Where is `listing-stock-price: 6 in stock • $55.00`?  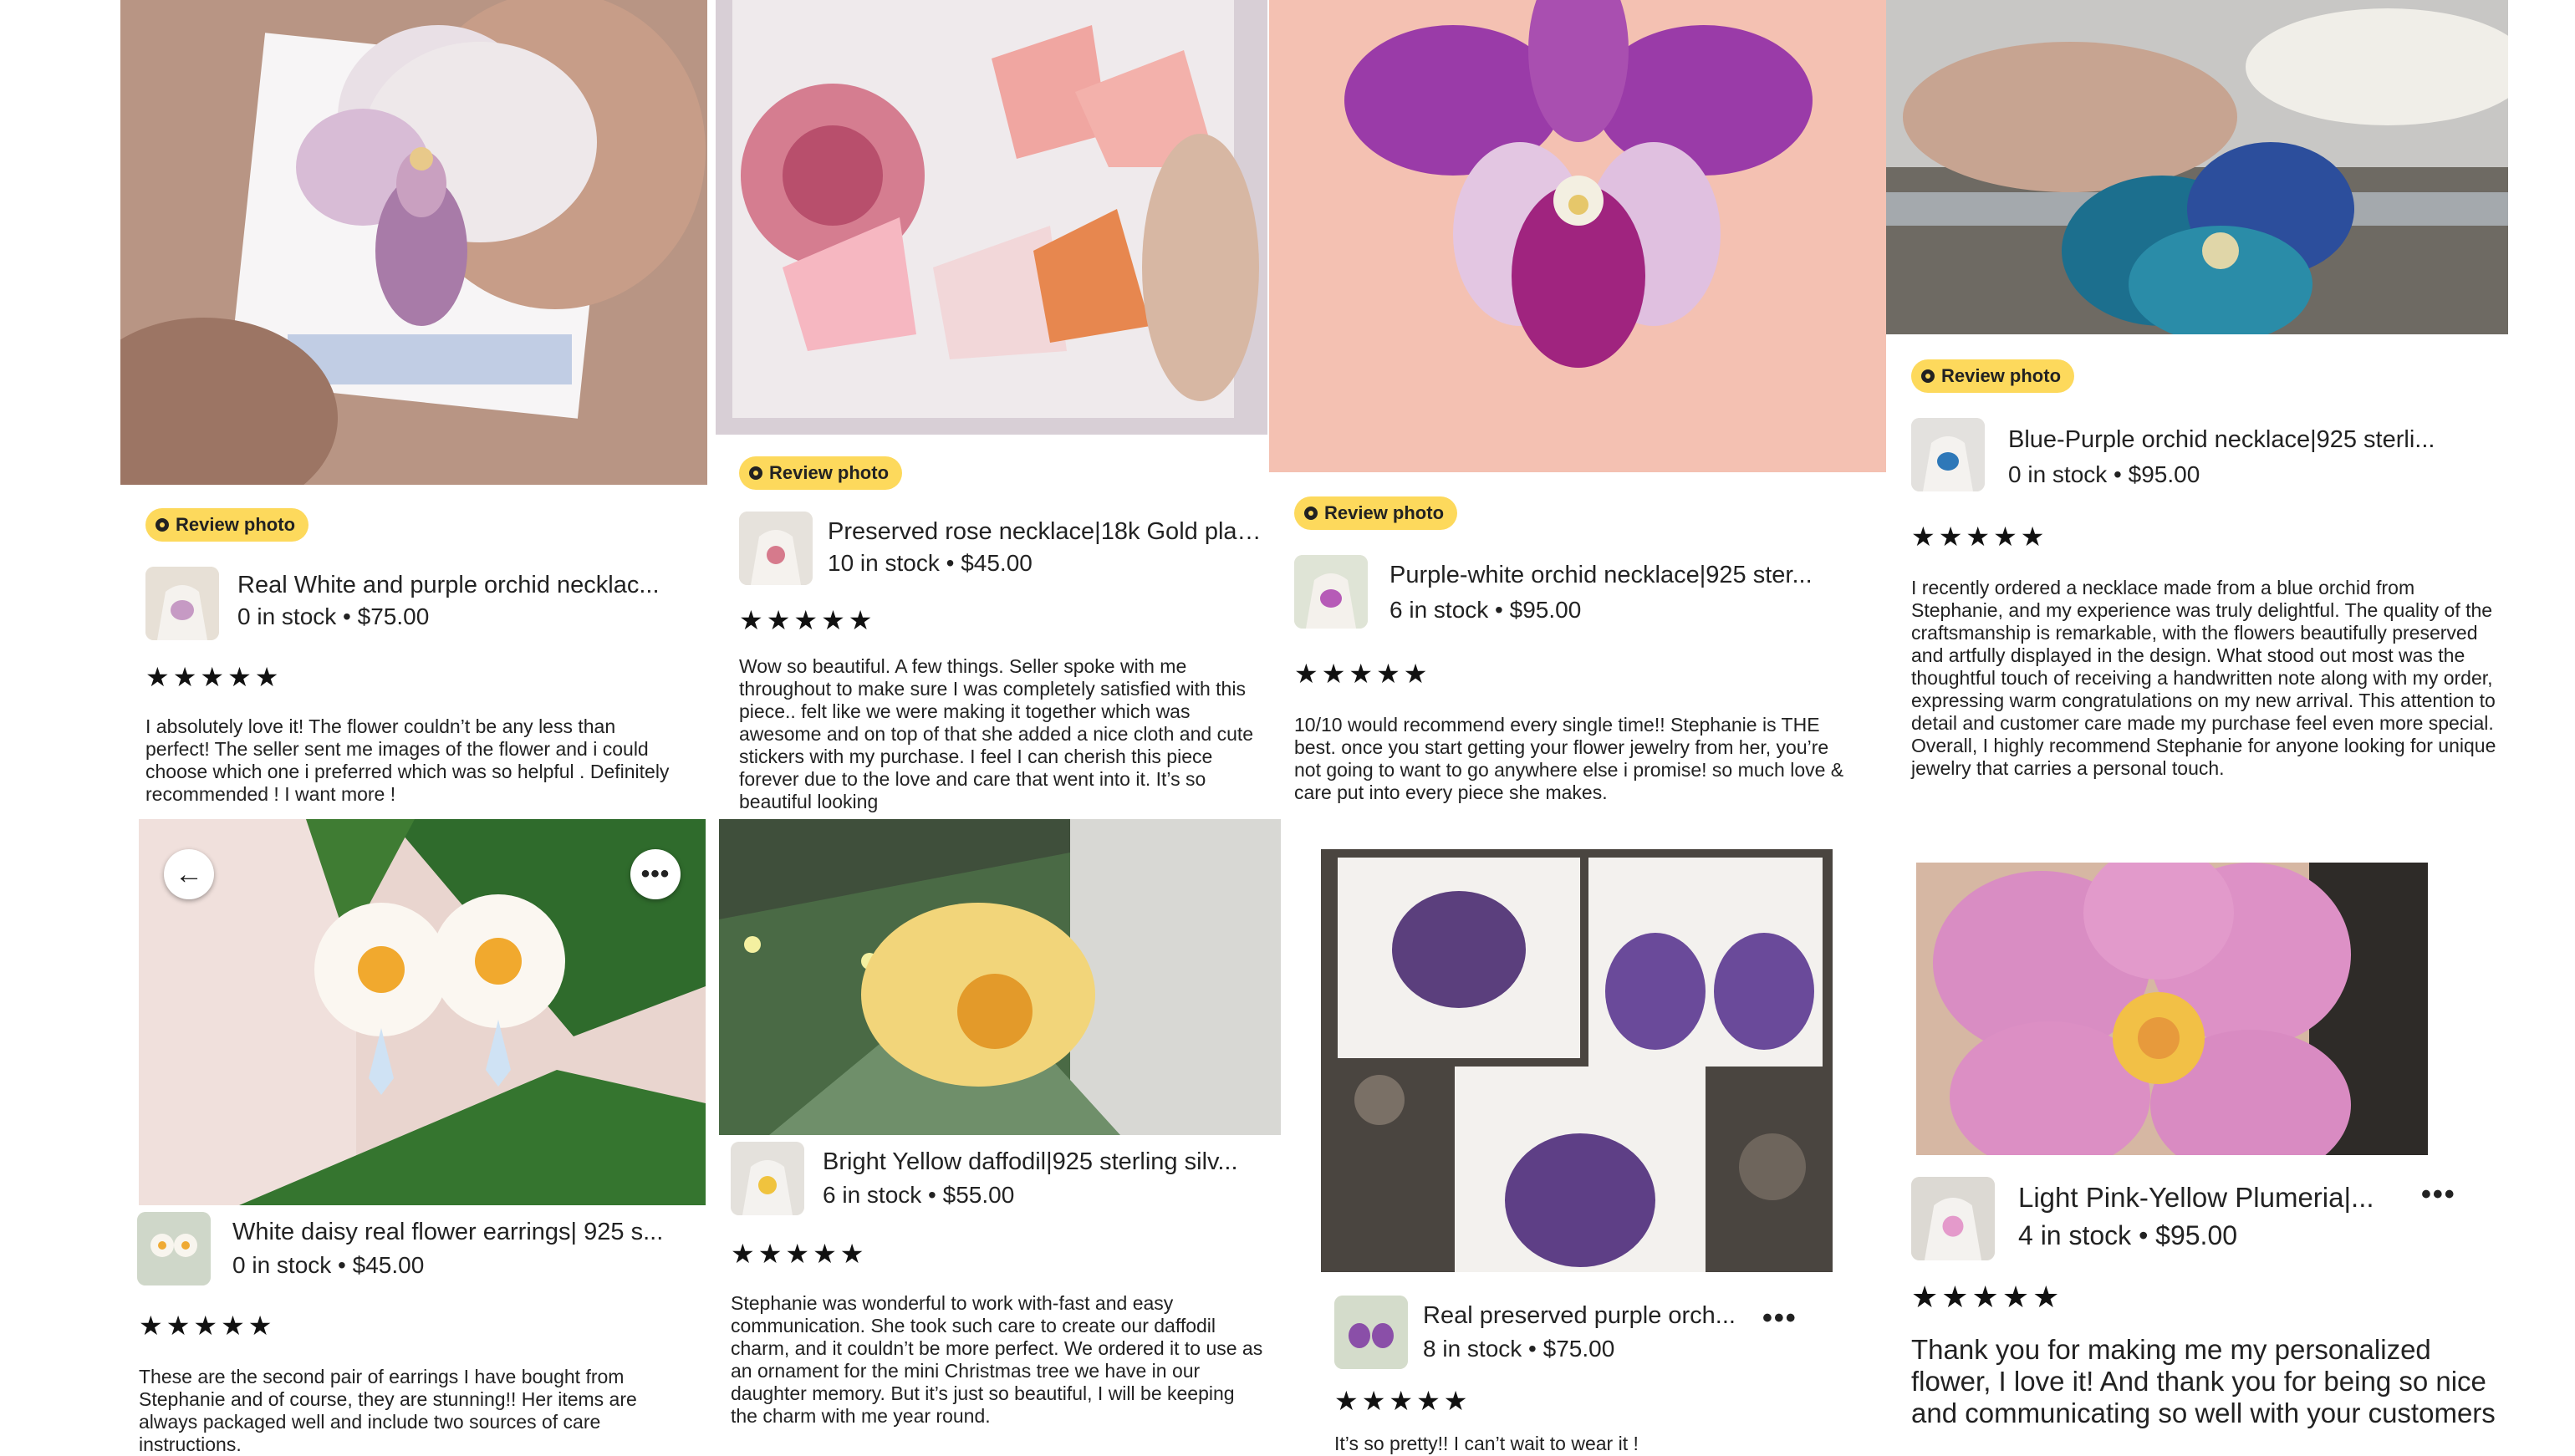
listing-stock-price: 6 in stock • $55.00 is located at coordinates (919, 1195).